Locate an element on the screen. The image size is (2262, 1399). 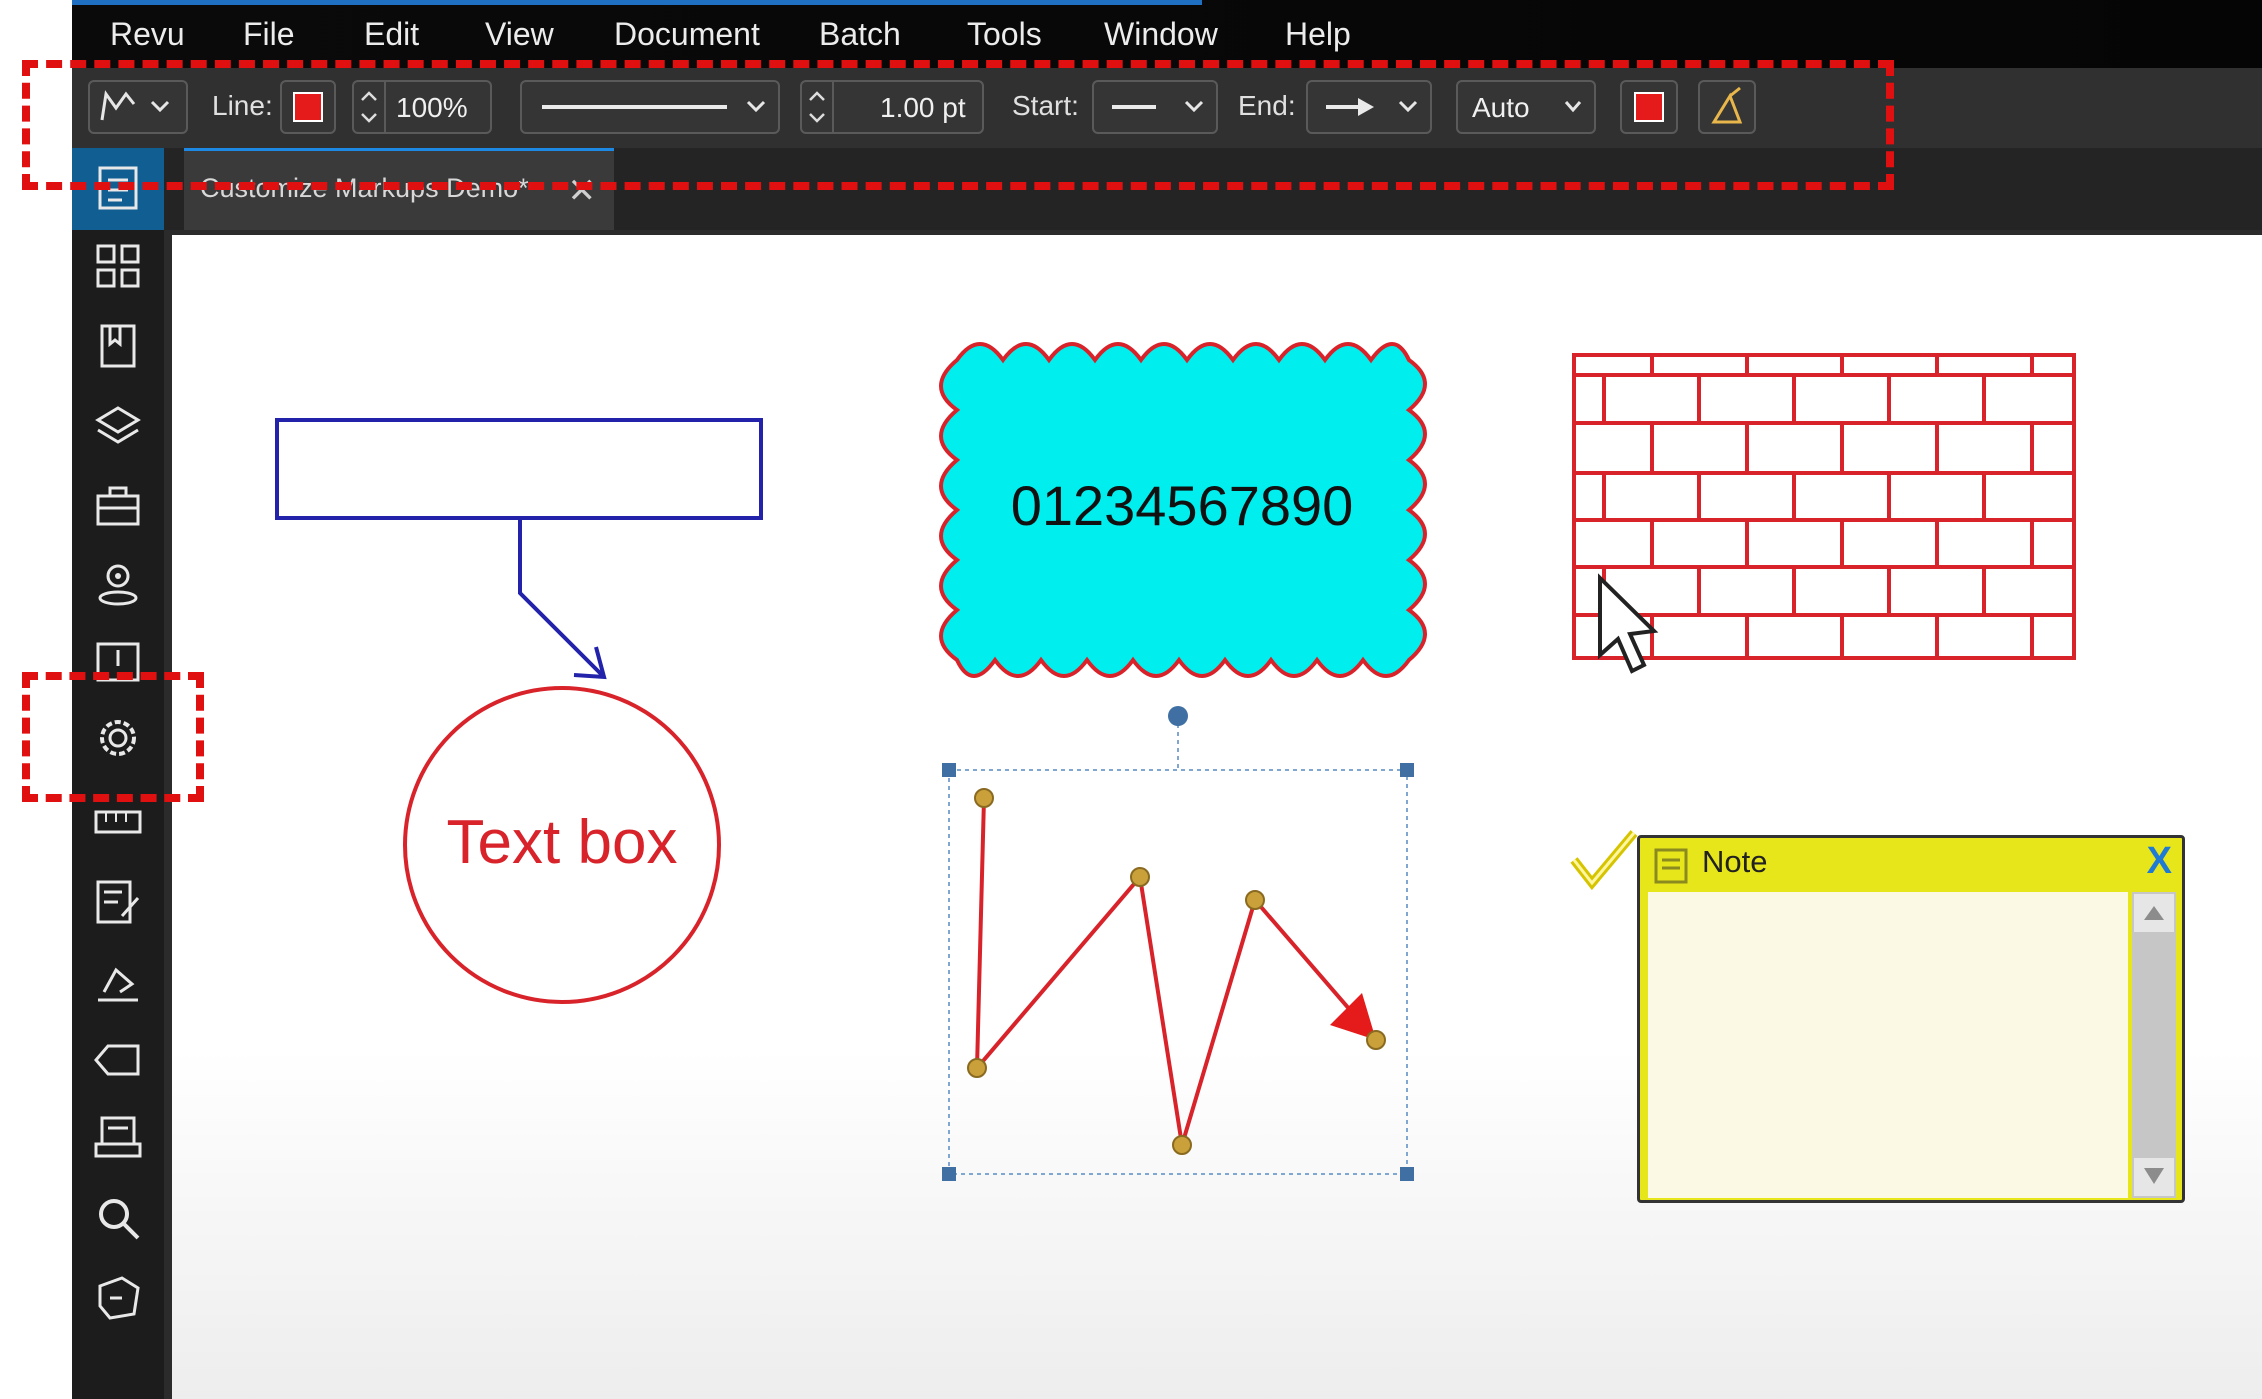
opacity-stepper: 100% is located at coordinates (422, 107).